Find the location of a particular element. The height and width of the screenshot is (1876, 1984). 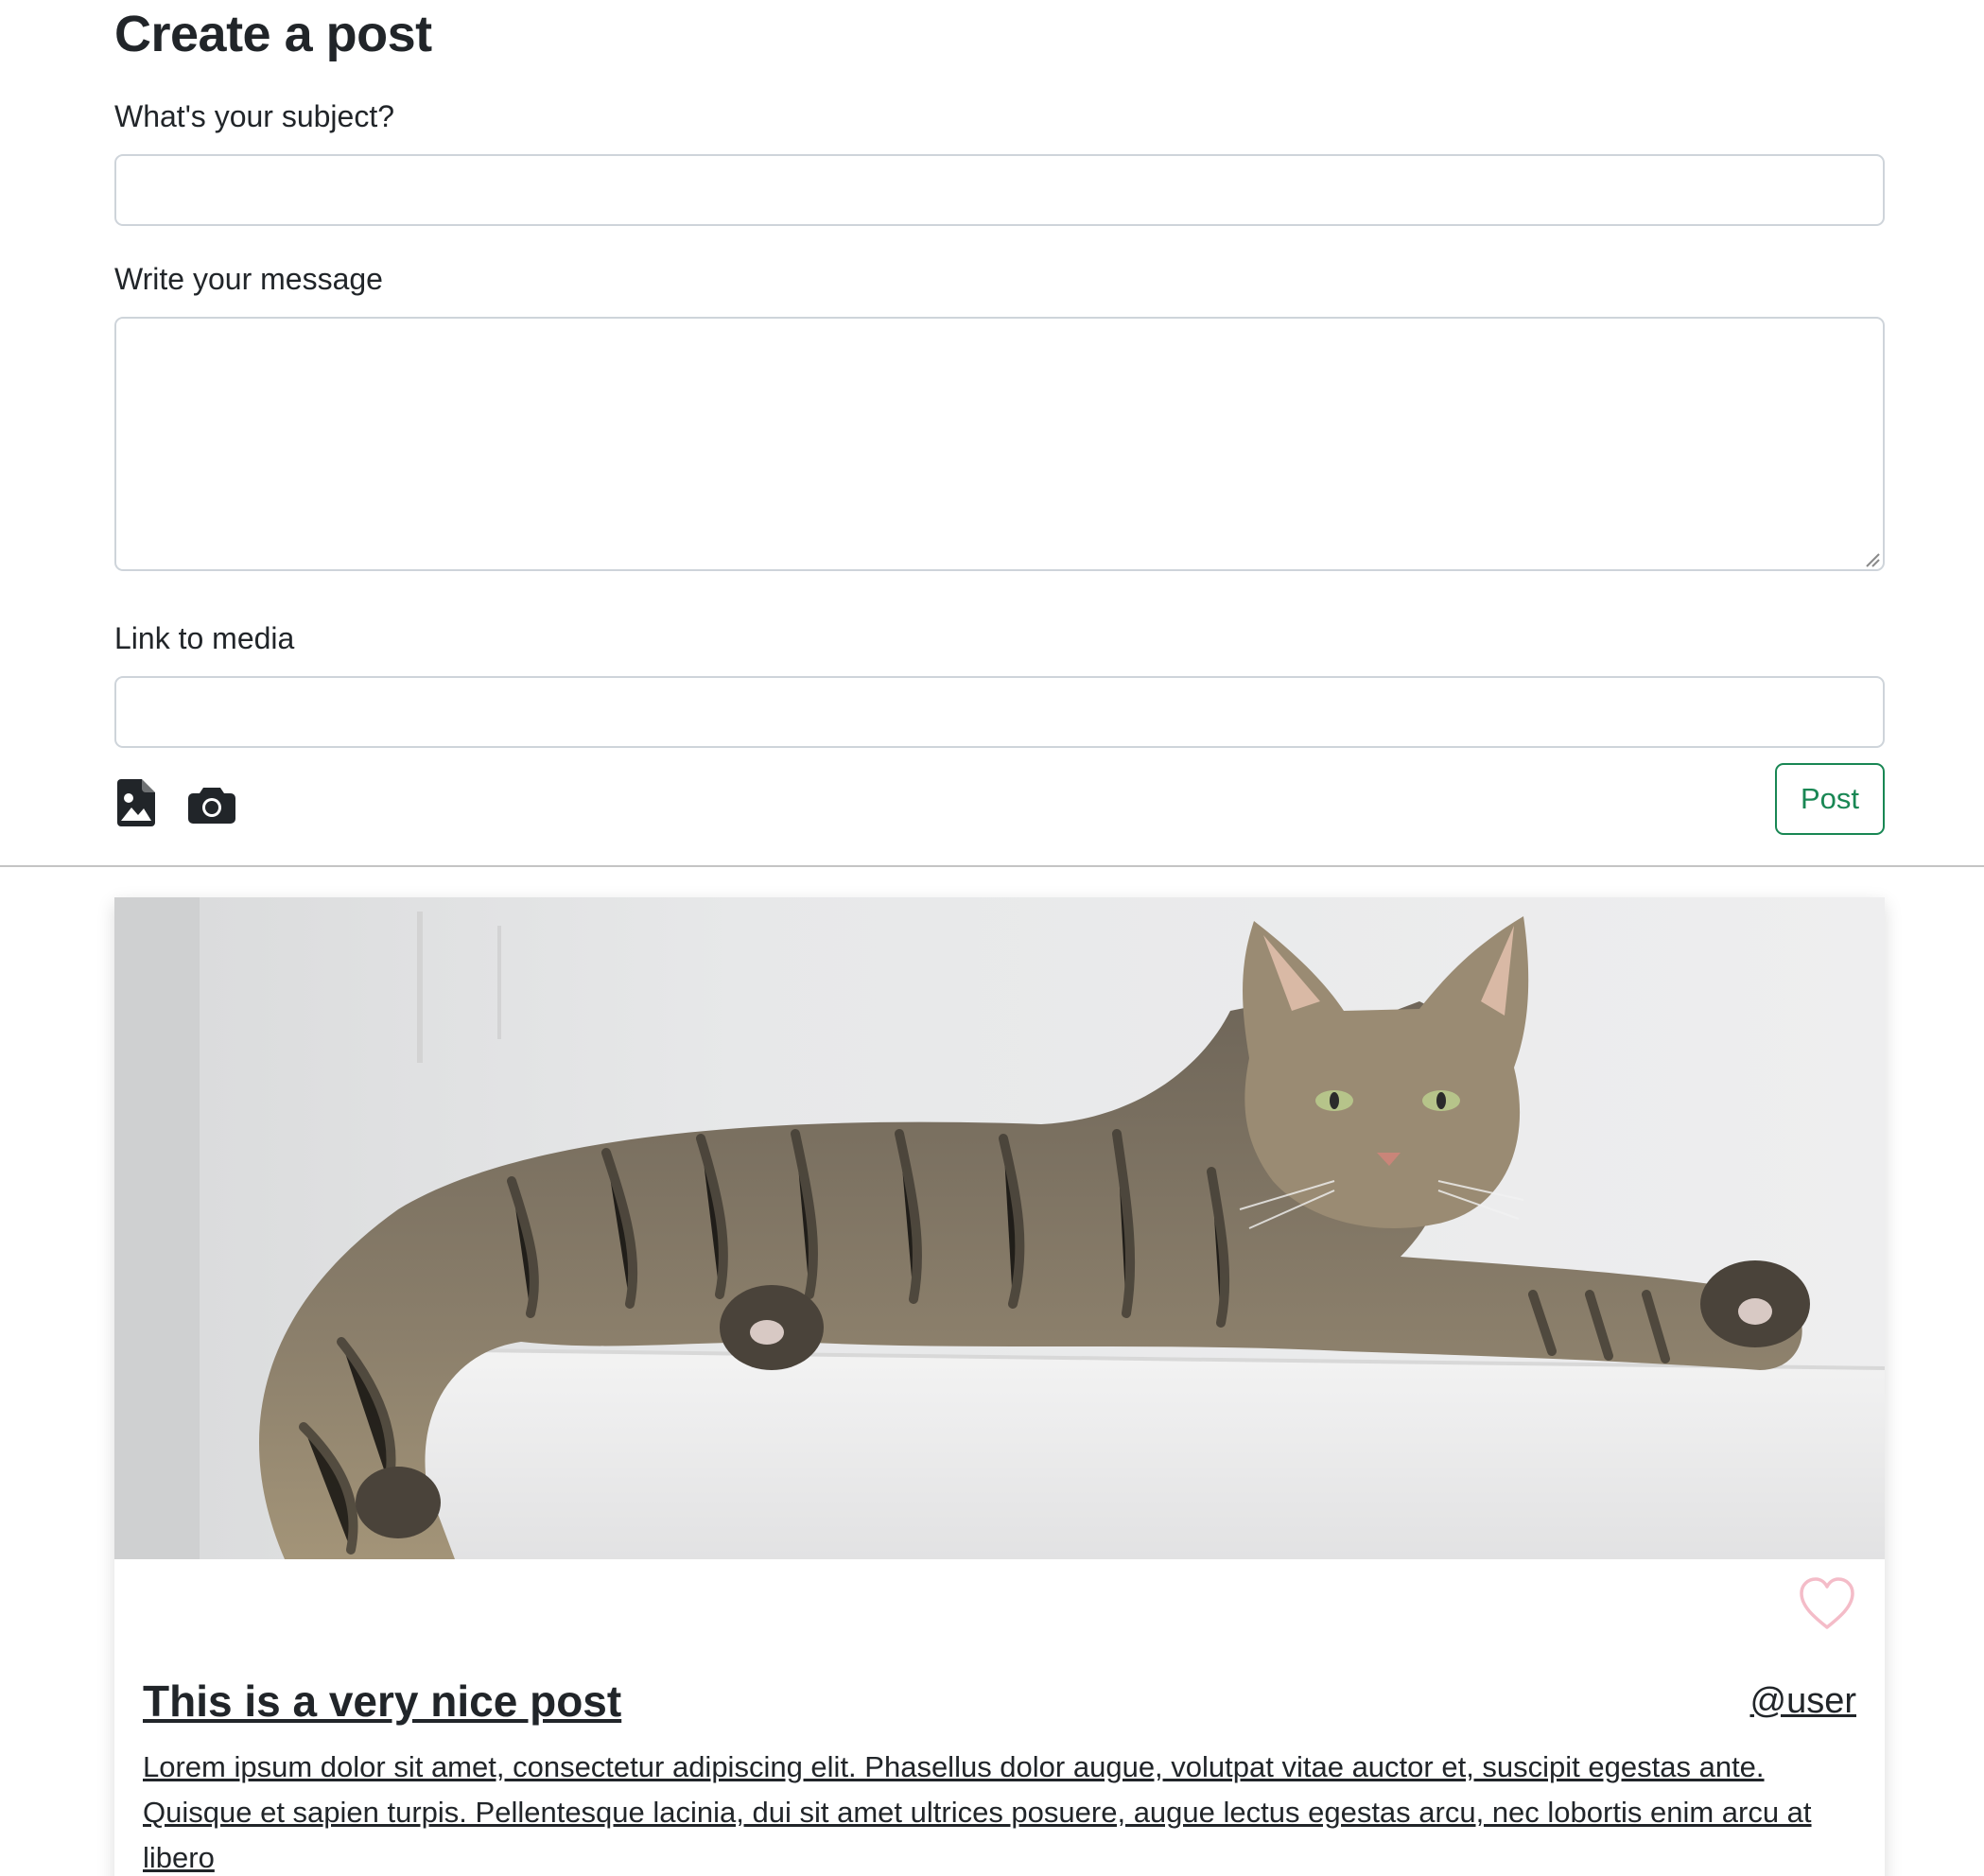

heart-outline-icon is located at coordinates (1827, 1604).